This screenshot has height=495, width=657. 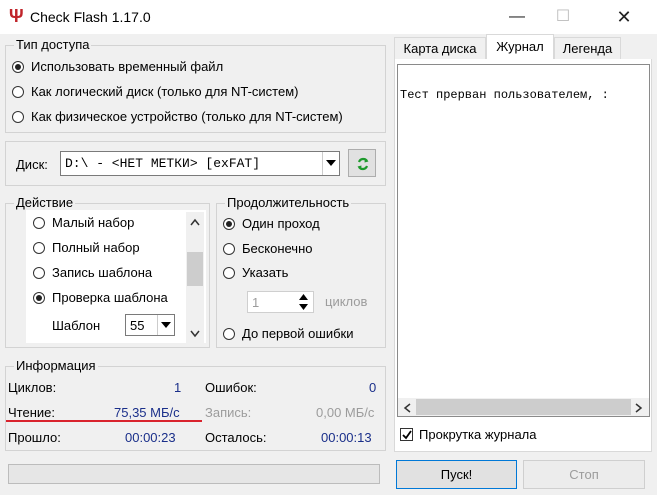 What do you see at coordinates (195, 334) in the screenshot?
I see `scroll-down-icon` at bounding box center [195, 334].